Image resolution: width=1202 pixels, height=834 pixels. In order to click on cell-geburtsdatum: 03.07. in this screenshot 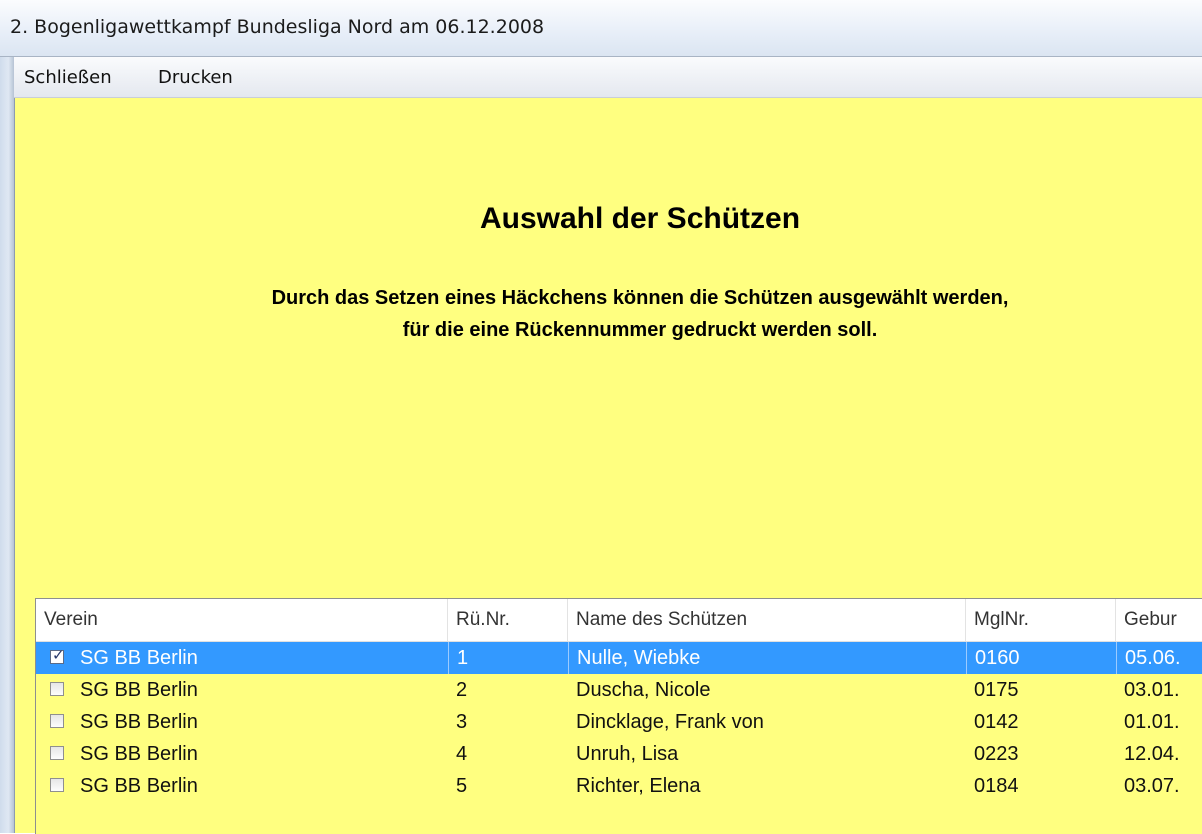, I will do `click(1152, 786)`.